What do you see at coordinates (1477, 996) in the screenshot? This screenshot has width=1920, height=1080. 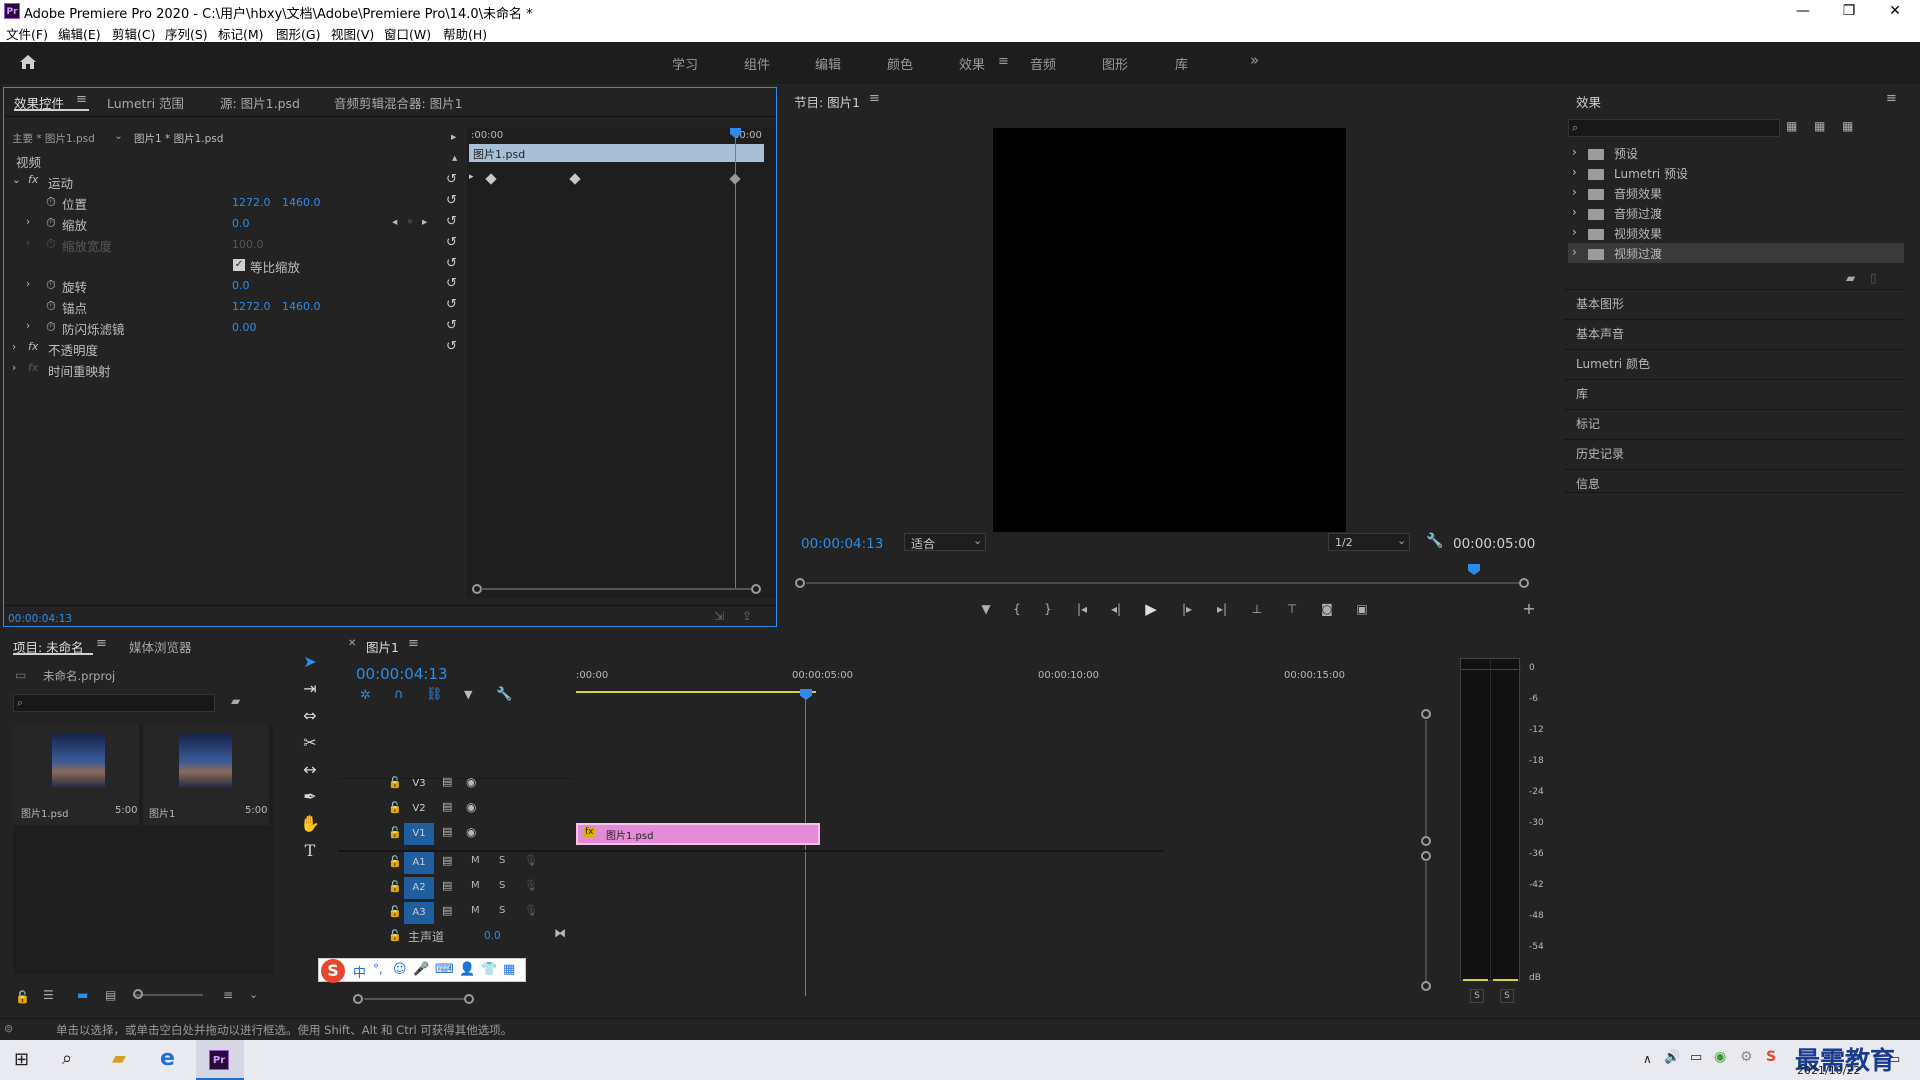 I see `solo-left-button: S` at bounding box center [1477, 996].